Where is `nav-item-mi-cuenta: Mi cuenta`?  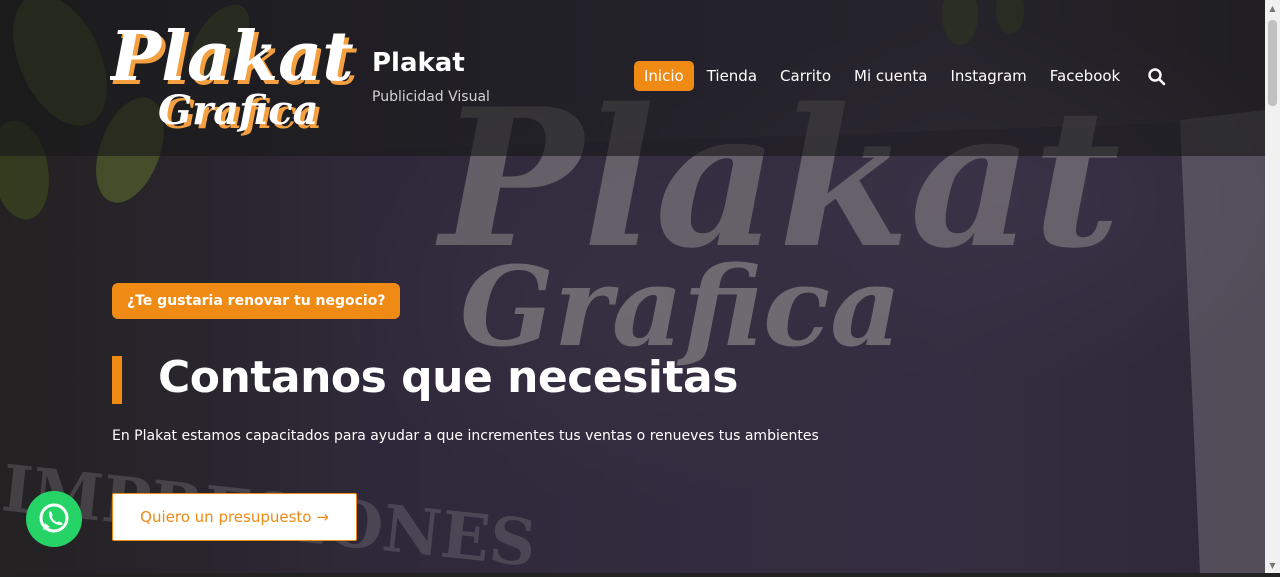
nav-item-mi-cuenta: Mi cuenta is located at coordinates (890, 76).